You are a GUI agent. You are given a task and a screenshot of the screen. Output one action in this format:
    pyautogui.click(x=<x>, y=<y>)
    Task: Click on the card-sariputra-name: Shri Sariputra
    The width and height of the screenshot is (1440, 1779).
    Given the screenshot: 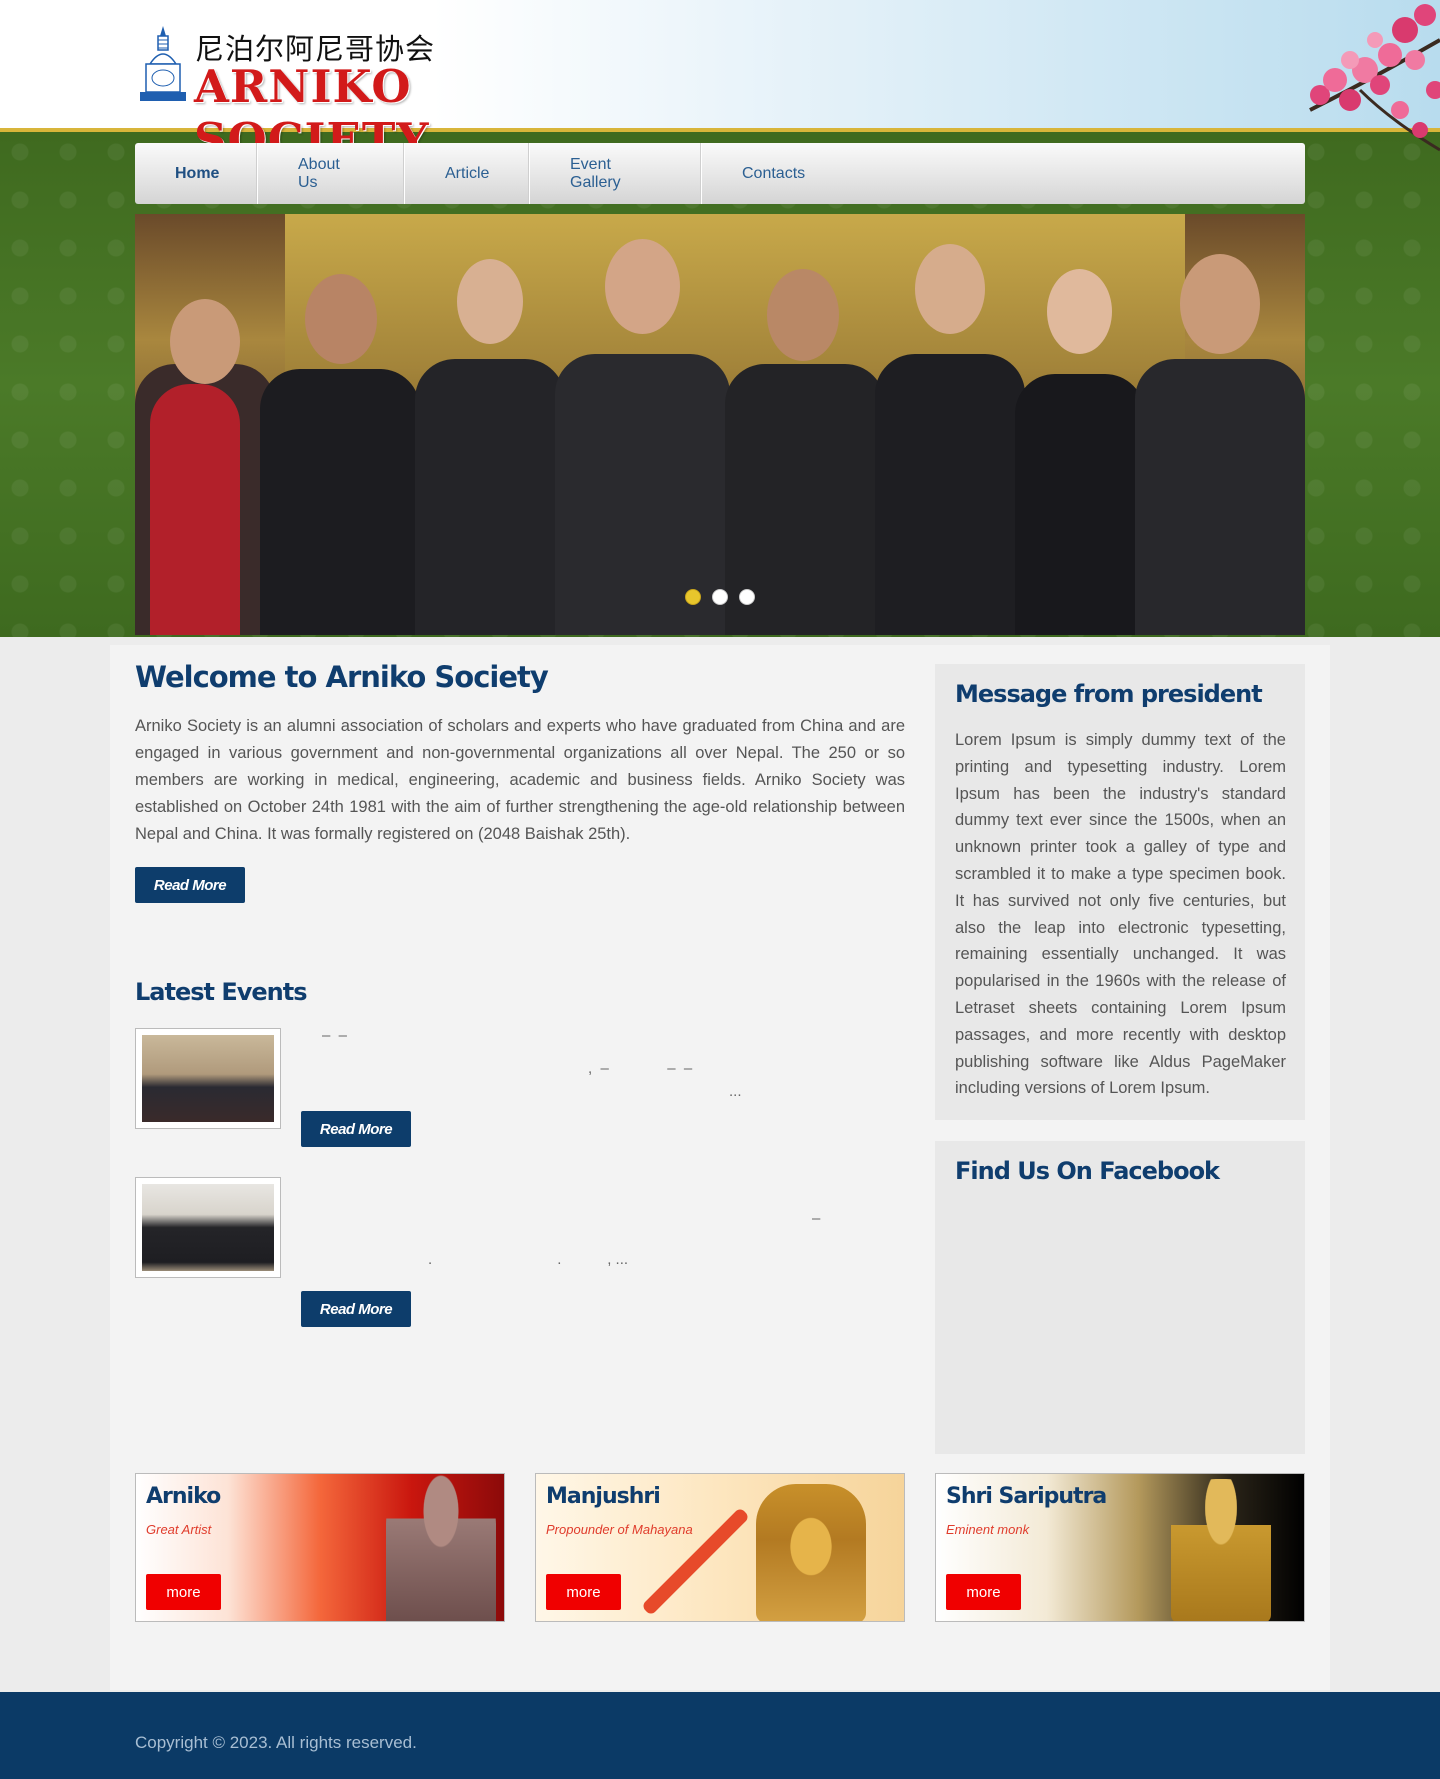 What is the action you would take?
    pyautogui.click(x=1026, y=1496)
    